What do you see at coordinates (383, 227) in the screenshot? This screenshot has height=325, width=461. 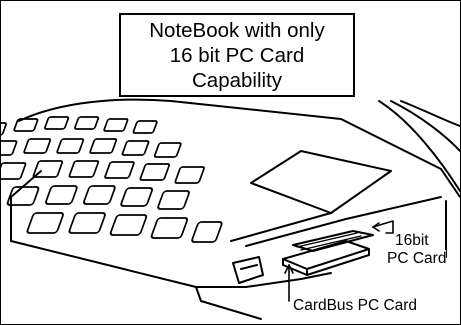 I see `arrow-16bit` at bounding box center [383, 227].